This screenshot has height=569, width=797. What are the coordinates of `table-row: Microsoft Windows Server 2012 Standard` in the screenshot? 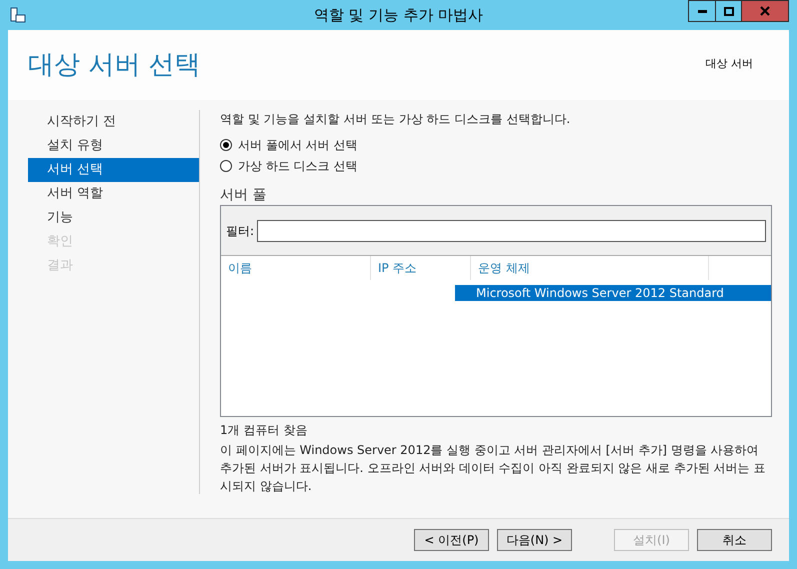 It's located at (613, 293).